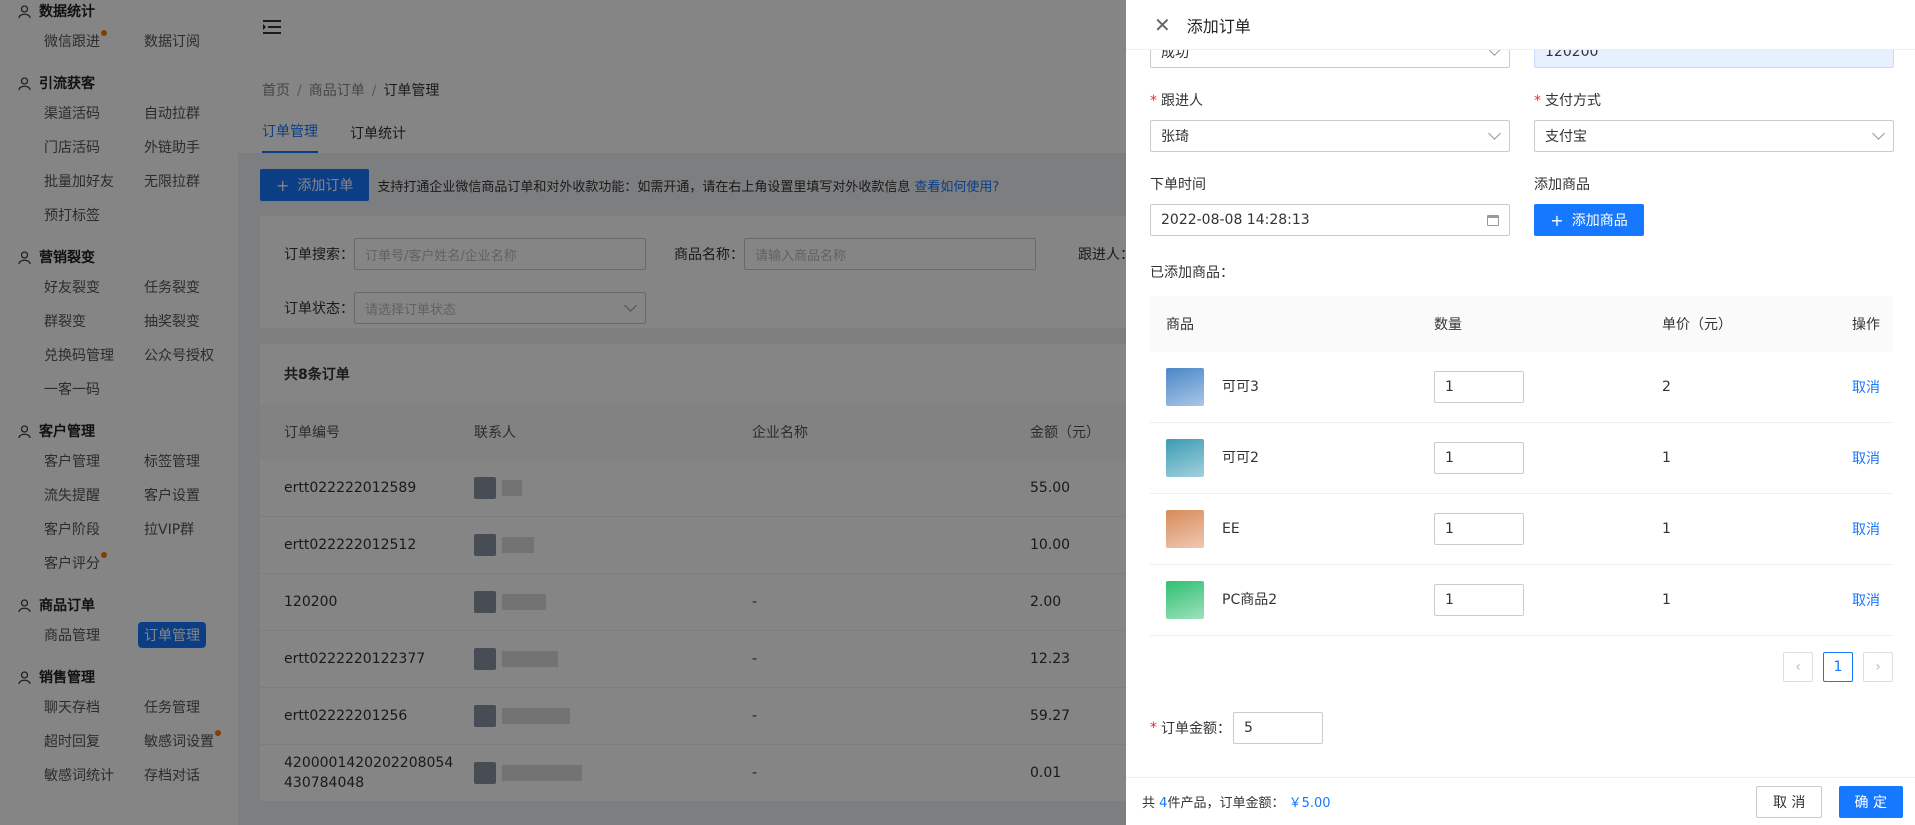  I want to click on product-row: 可可3 1 2 取消, so click(1521, 387).